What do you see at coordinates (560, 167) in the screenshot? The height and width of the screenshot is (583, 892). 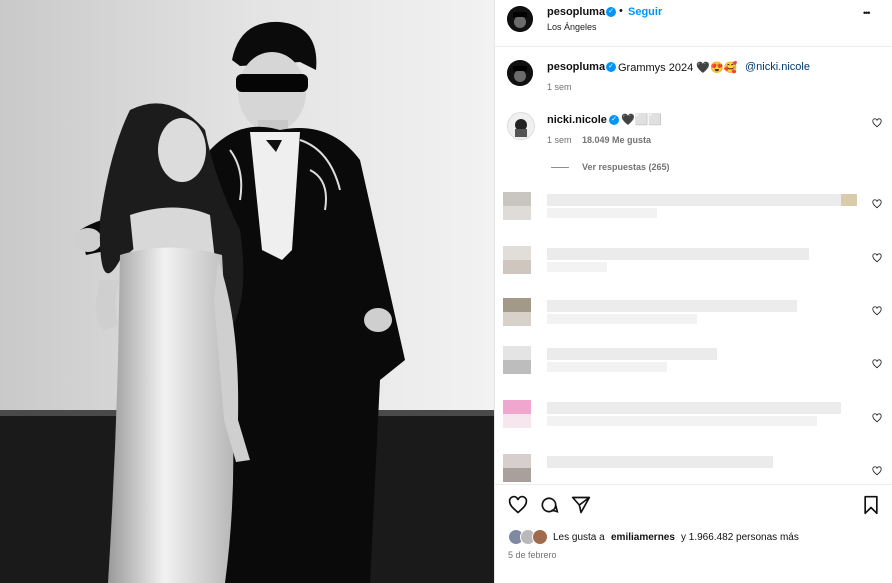 I see `replies-line` at bounding box center [560, 167].